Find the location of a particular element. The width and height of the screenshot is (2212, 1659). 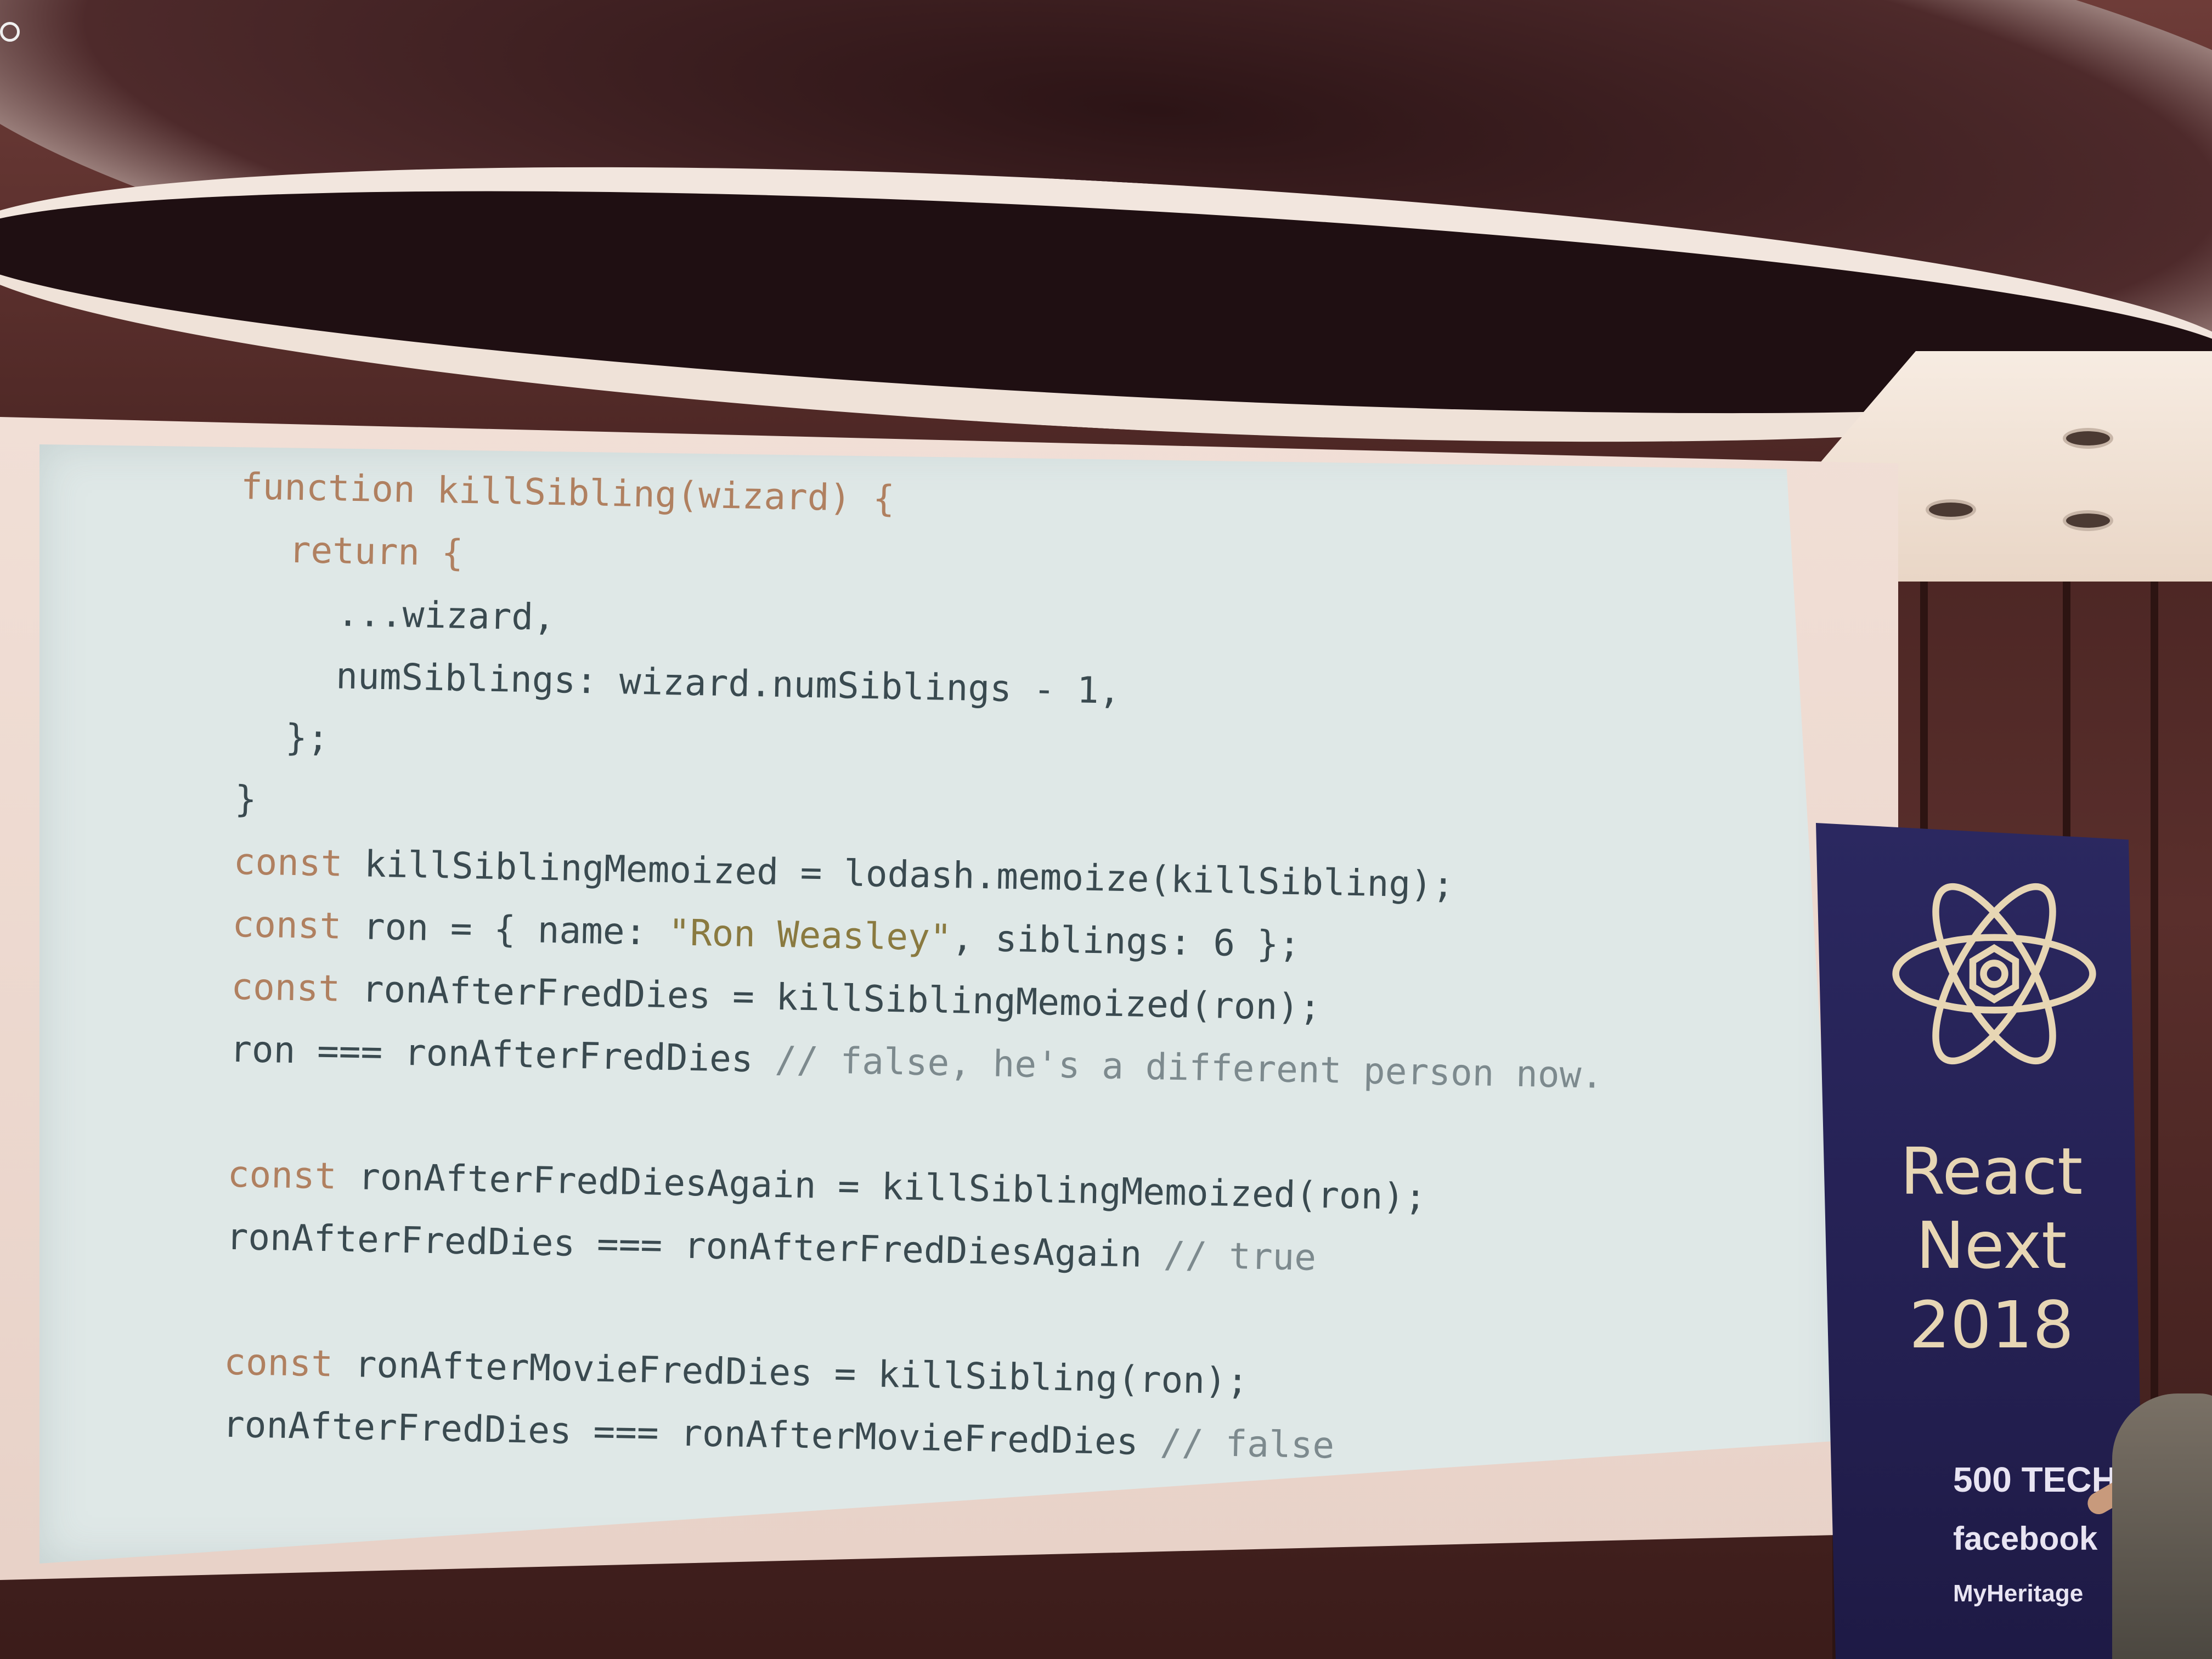

code-token: }; is located at coordinates (307, 738).